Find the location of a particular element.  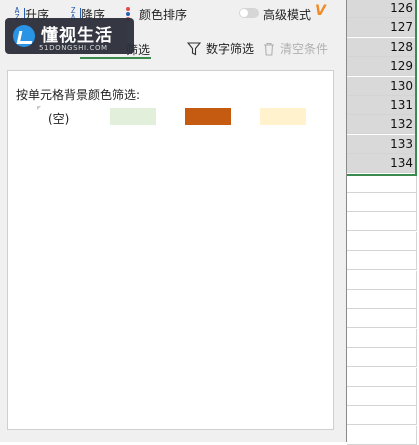

sheet-cell: 134 is located at coordinates (382, 164).